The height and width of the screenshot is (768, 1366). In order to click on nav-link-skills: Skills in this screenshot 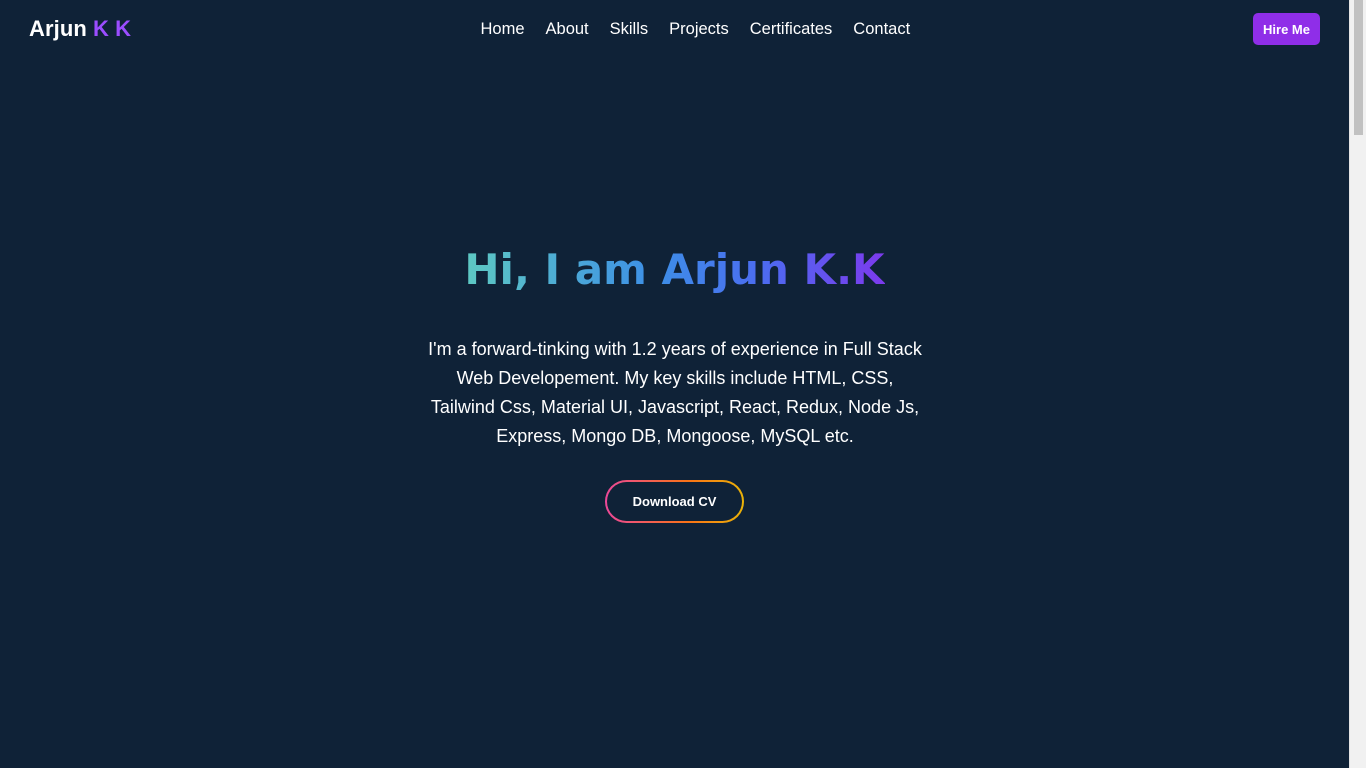, I will do `click(629, 29)`.